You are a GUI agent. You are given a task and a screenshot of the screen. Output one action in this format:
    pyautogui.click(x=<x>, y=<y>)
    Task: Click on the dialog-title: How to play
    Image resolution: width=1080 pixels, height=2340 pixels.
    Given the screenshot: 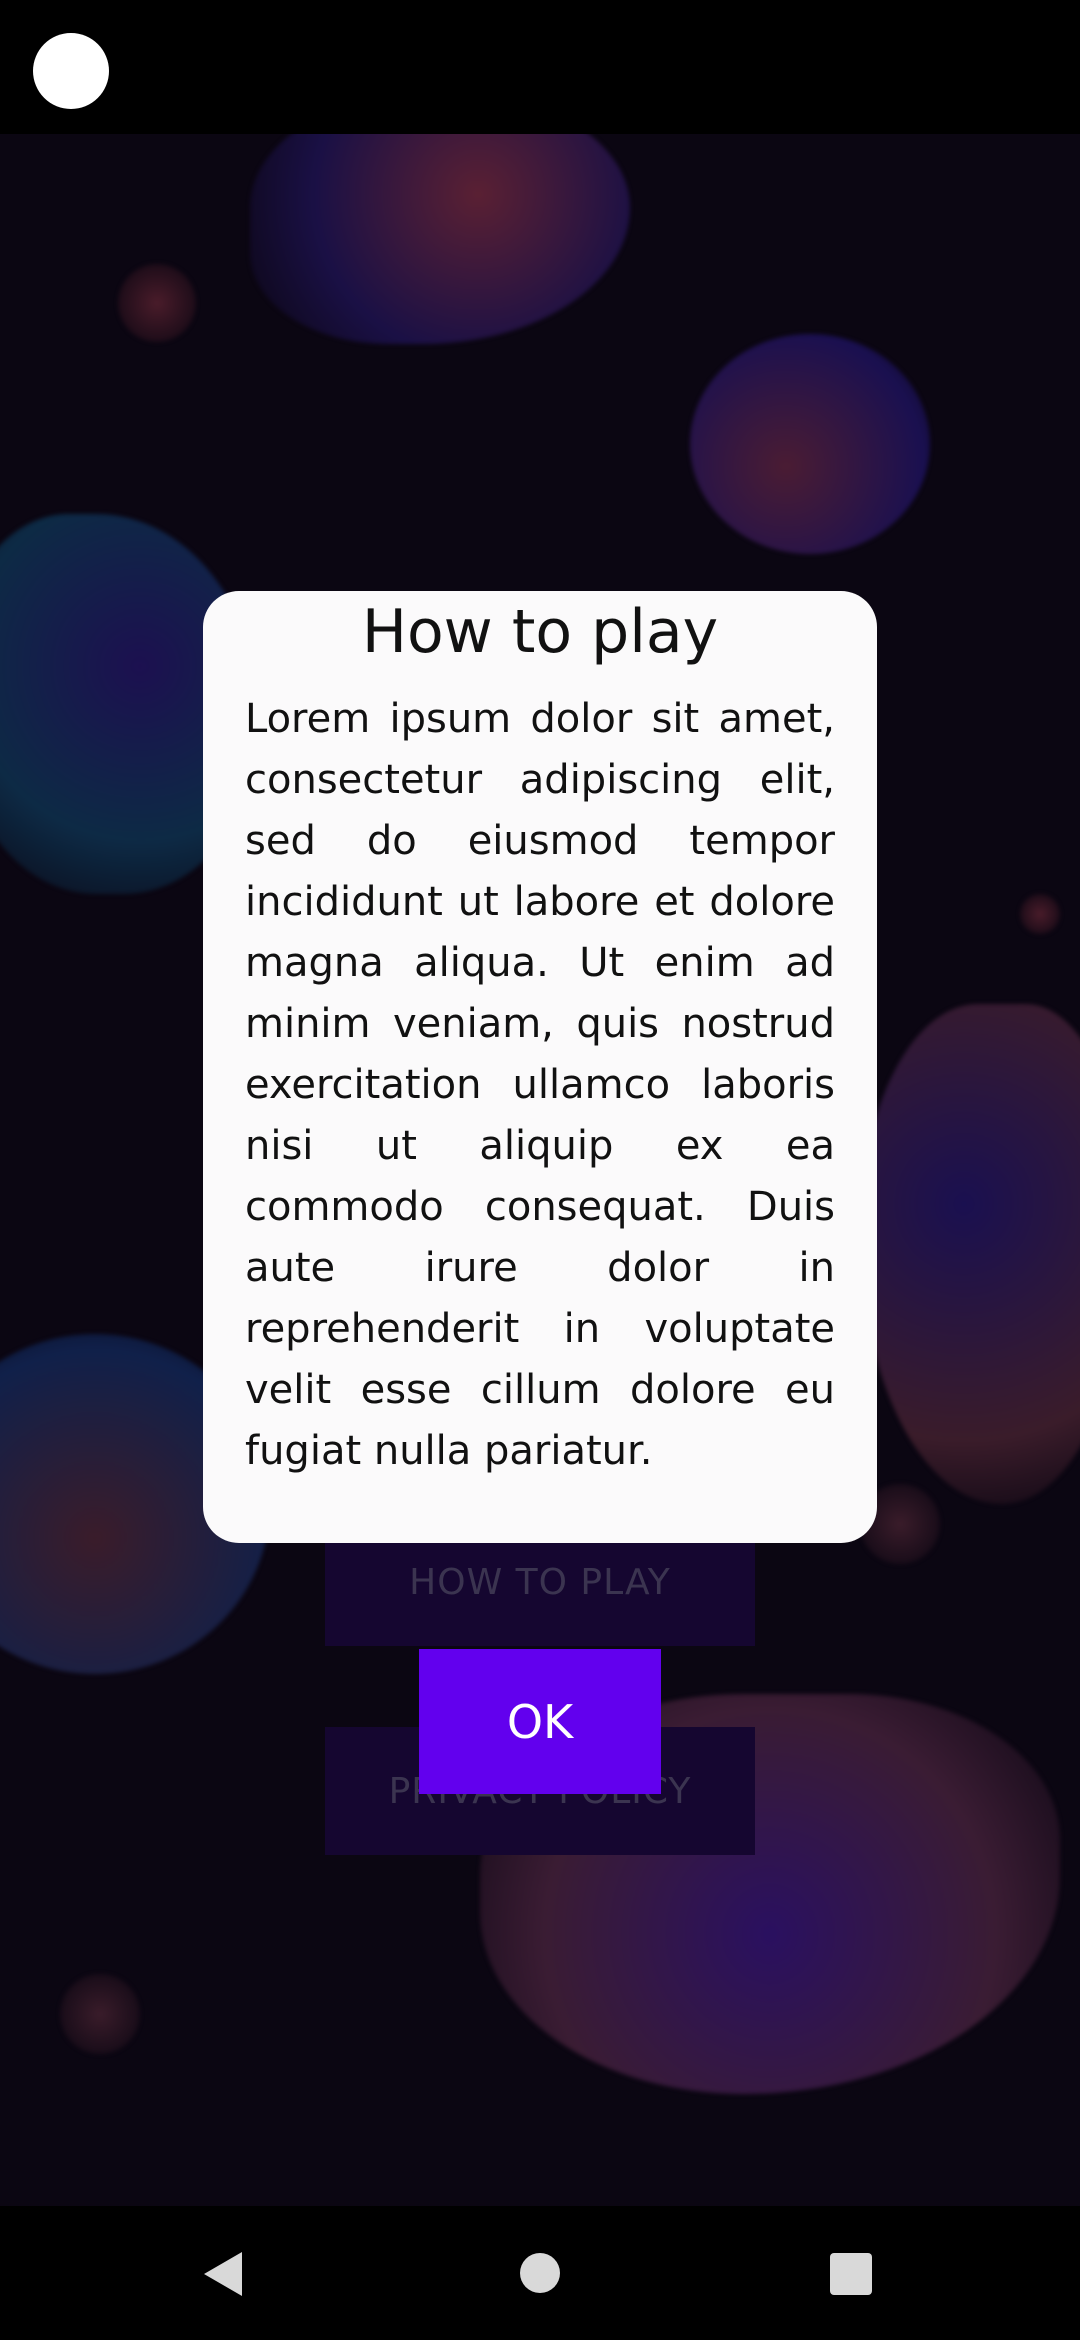 What is the action you would take?
    pyautogui.click(x=540, y=632)
    